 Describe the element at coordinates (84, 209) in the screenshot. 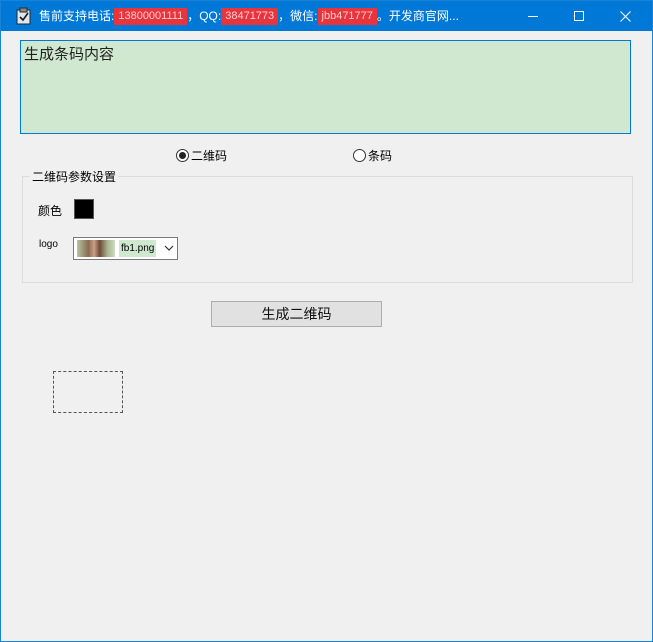

I see `color-picker-swatch` at that location.